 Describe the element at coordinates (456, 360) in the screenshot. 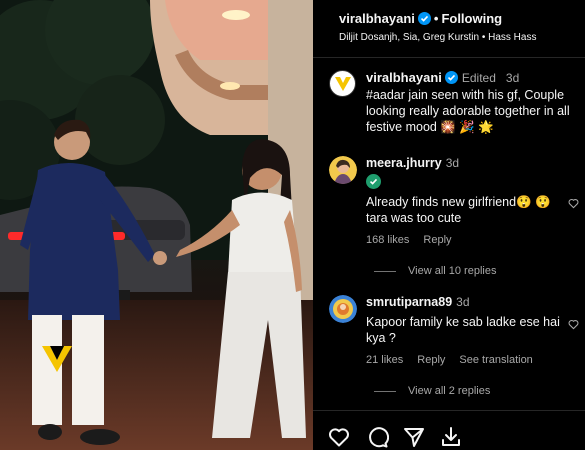

I see `comment-meta: 21 likes Reply See translation` at that location.